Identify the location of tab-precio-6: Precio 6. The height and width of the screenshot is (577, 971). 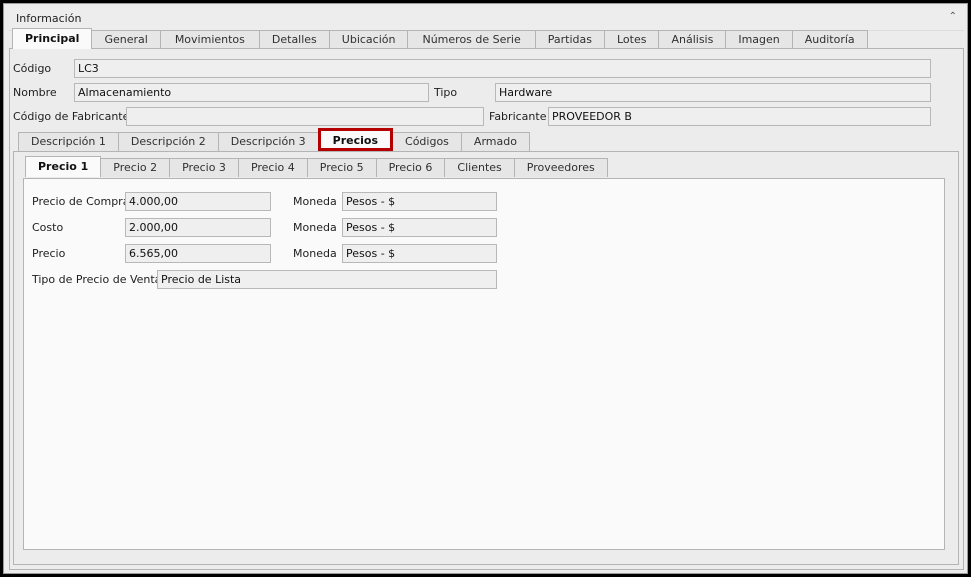
(410, 167).